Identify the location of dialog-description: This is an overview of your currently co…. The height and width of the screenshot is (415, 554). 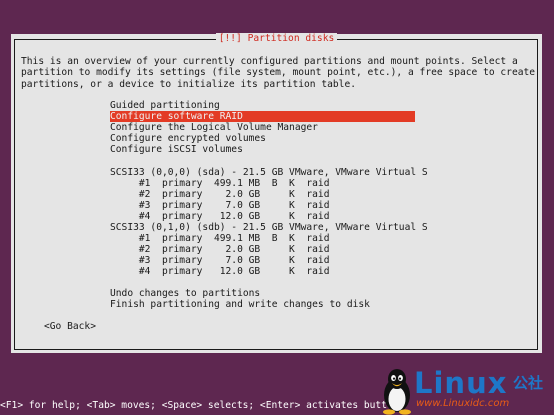
(278, 73).